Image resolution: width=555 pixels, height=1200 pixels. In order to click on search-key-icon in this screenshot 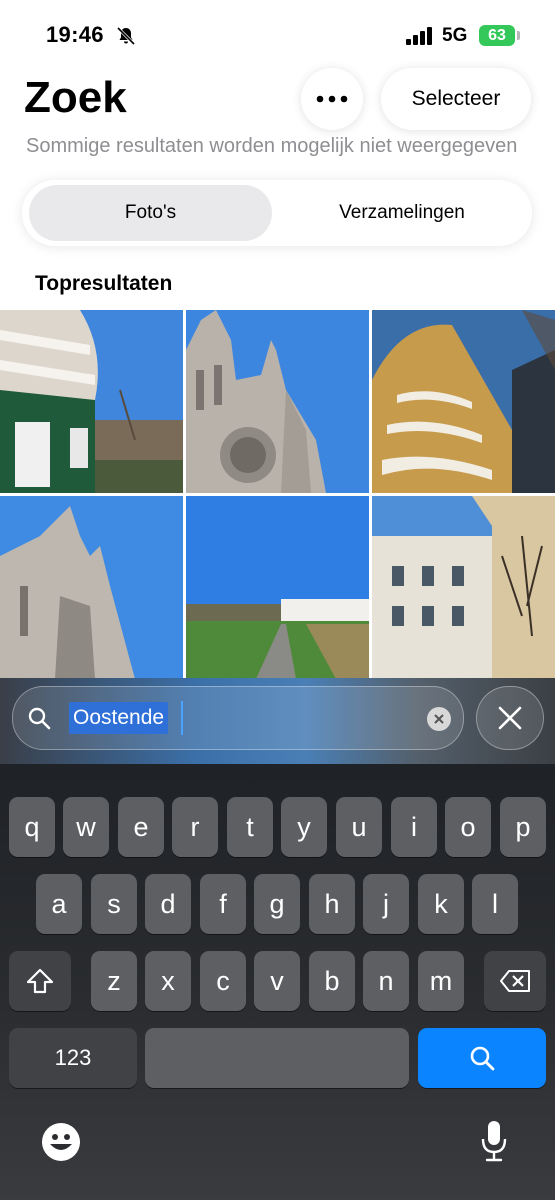, I will do `click(482, 1058)`.